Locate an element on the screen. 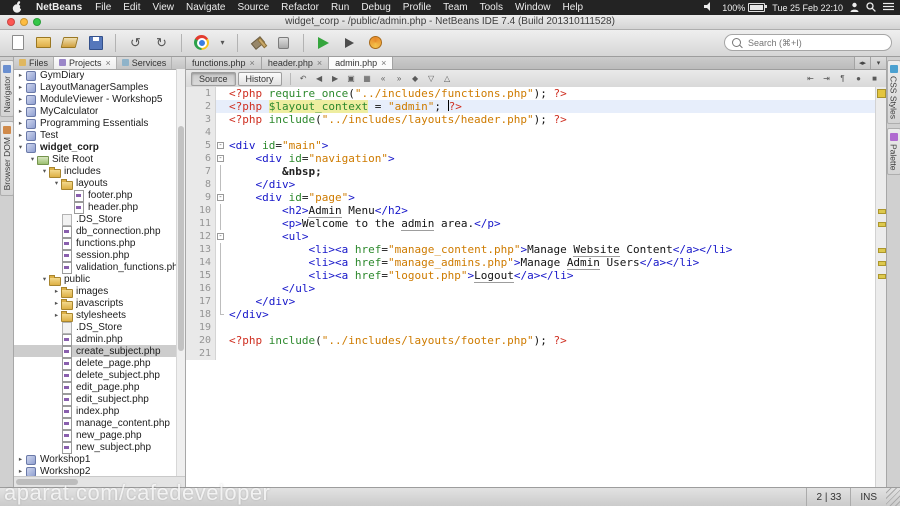 The width and height of the screenshot is (900, 506). comment-icon: ¶ is located at coordinates (842, 78).